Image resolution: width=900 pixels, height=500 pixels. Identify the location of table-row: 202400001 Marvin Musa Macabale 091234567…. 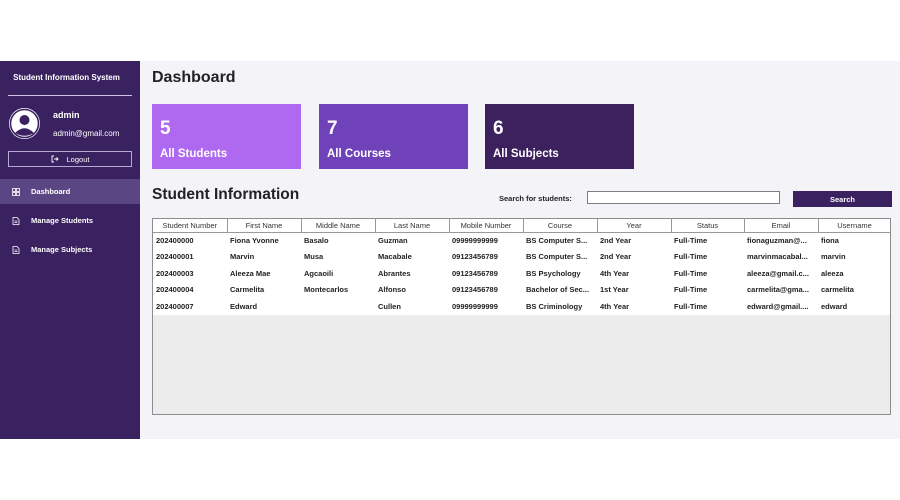
(521, 256).